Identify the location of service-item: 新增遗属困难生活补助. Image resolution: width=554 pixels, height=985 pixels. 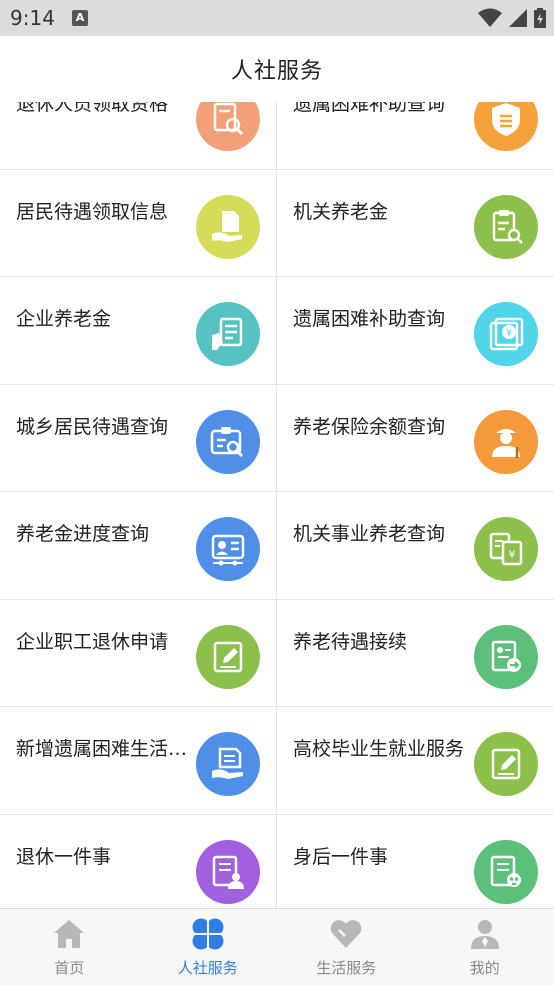
(138, 760).